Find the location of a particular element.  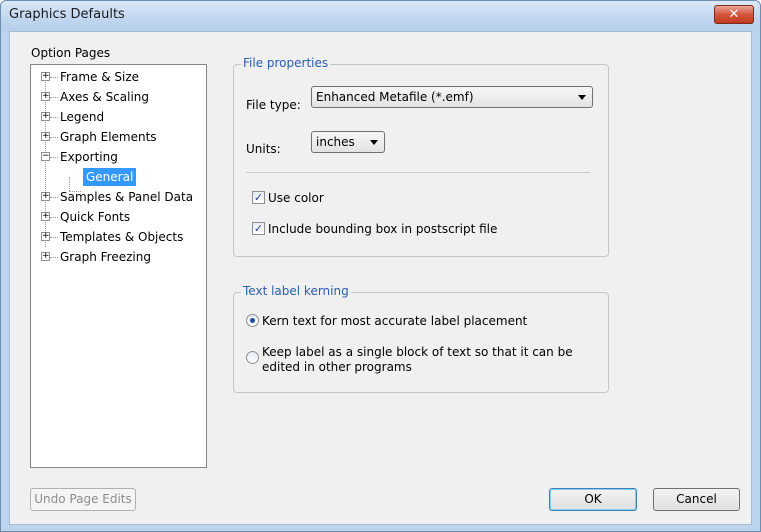

single-block-radio is located at coordinates (252, 357).